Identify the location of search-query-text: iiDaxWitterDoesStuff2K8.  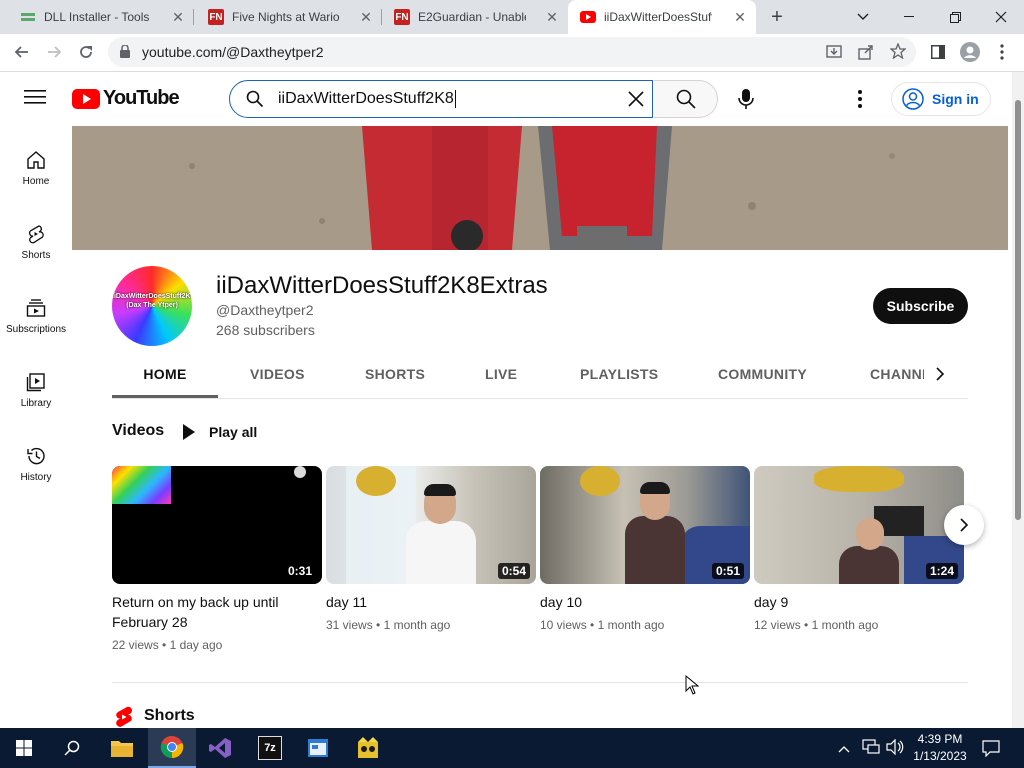
(366, 98).